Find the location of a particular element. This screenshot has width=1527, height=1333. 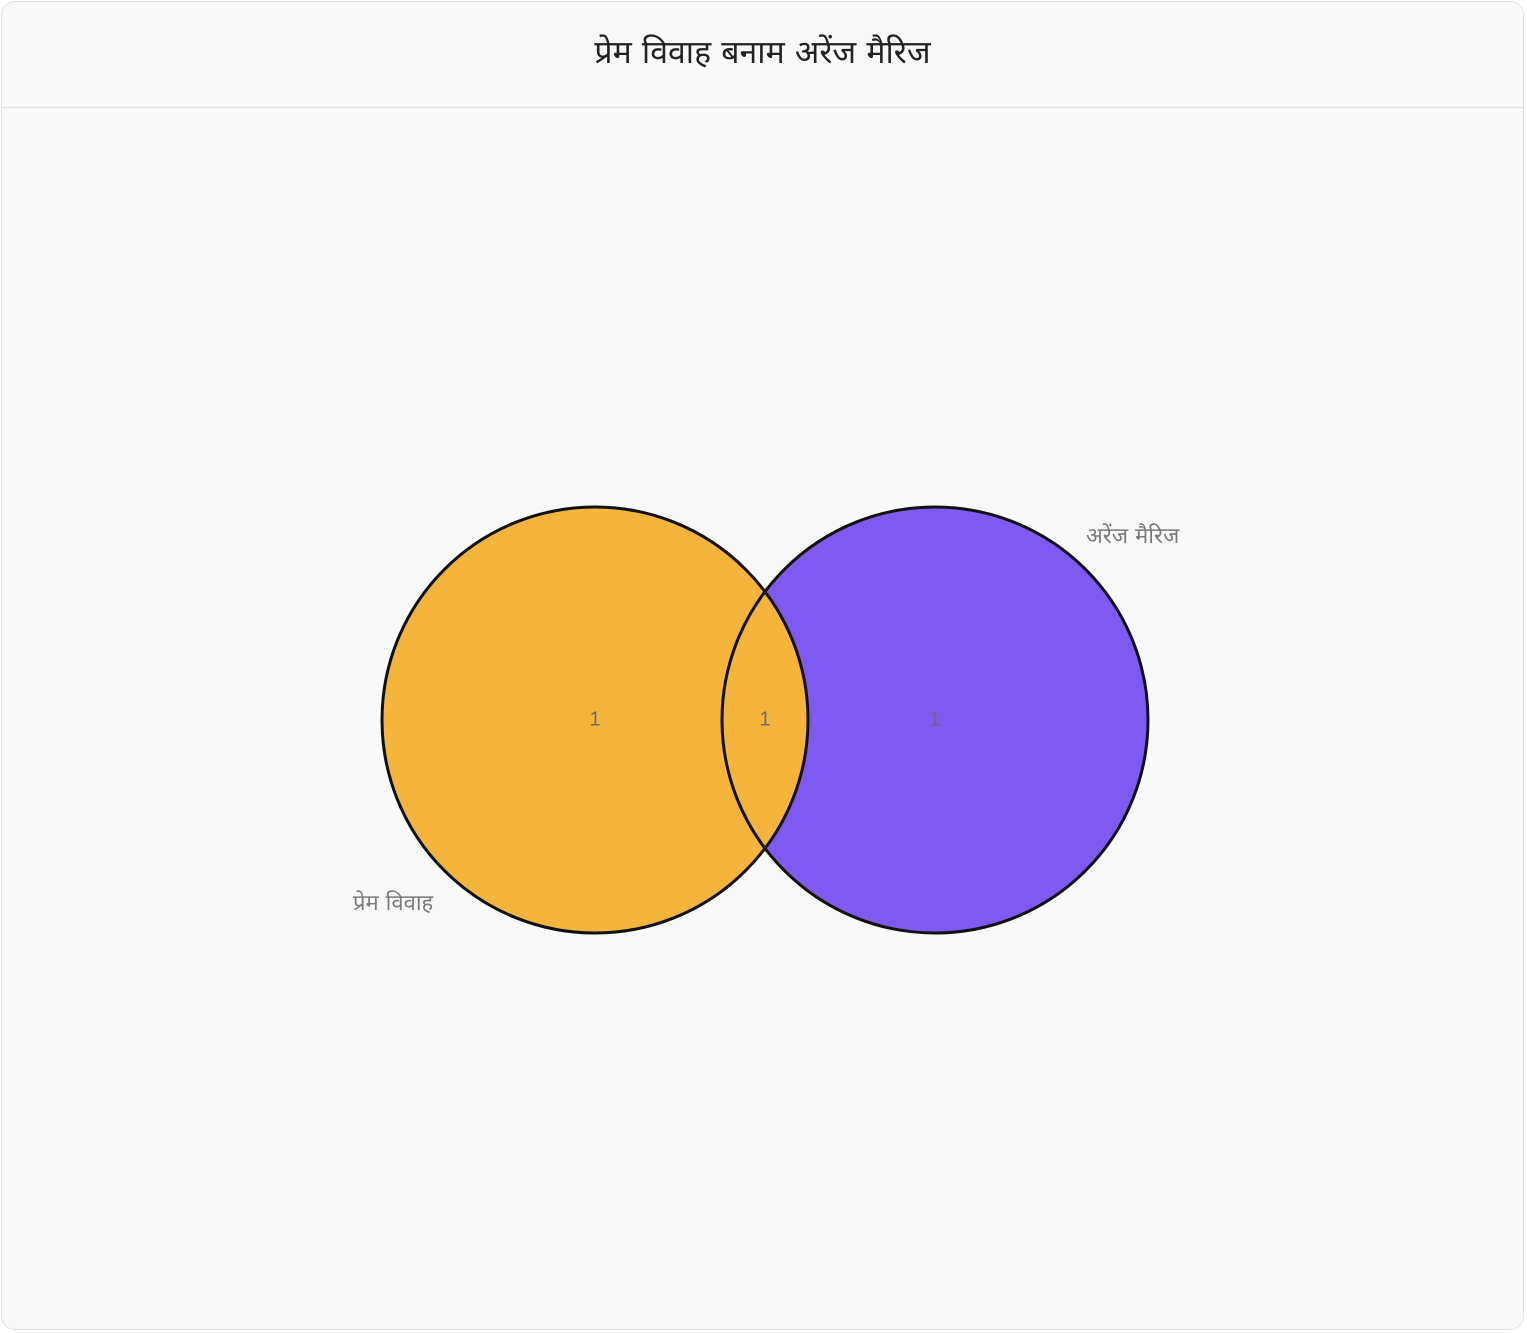

chart-title: प्रेम विवाह बनाम अरेंज मैरिज is located at coordinates (762, 52).